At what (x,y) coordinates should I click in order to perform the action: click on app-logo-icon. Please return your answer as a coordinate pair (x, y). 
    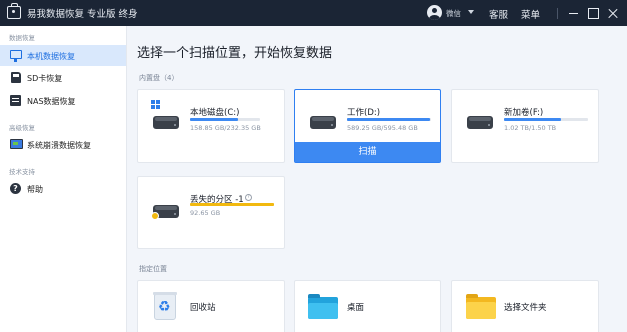
    Looking at the image, I should click on (14, 11).